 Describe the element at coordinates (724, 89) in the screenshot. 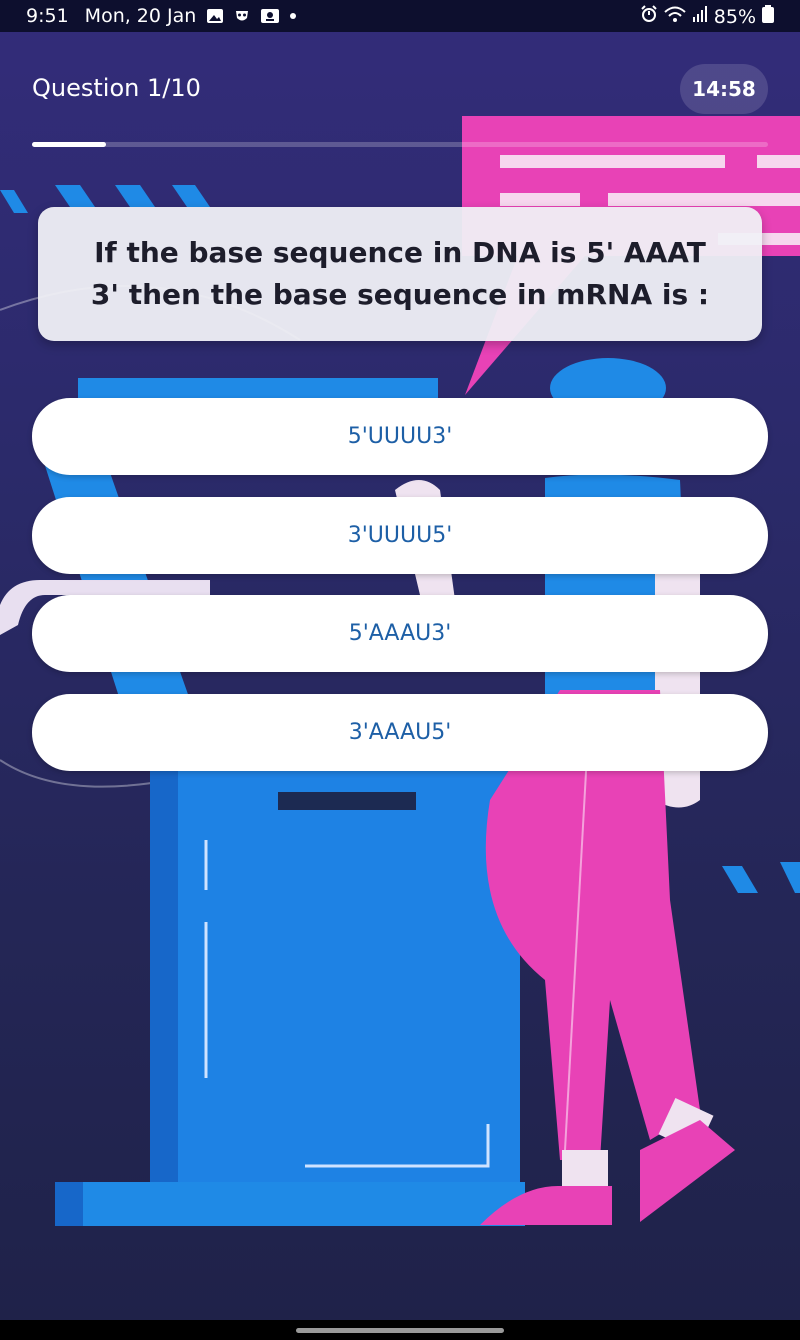

I see `countdown-timer: 14:58` at that location.